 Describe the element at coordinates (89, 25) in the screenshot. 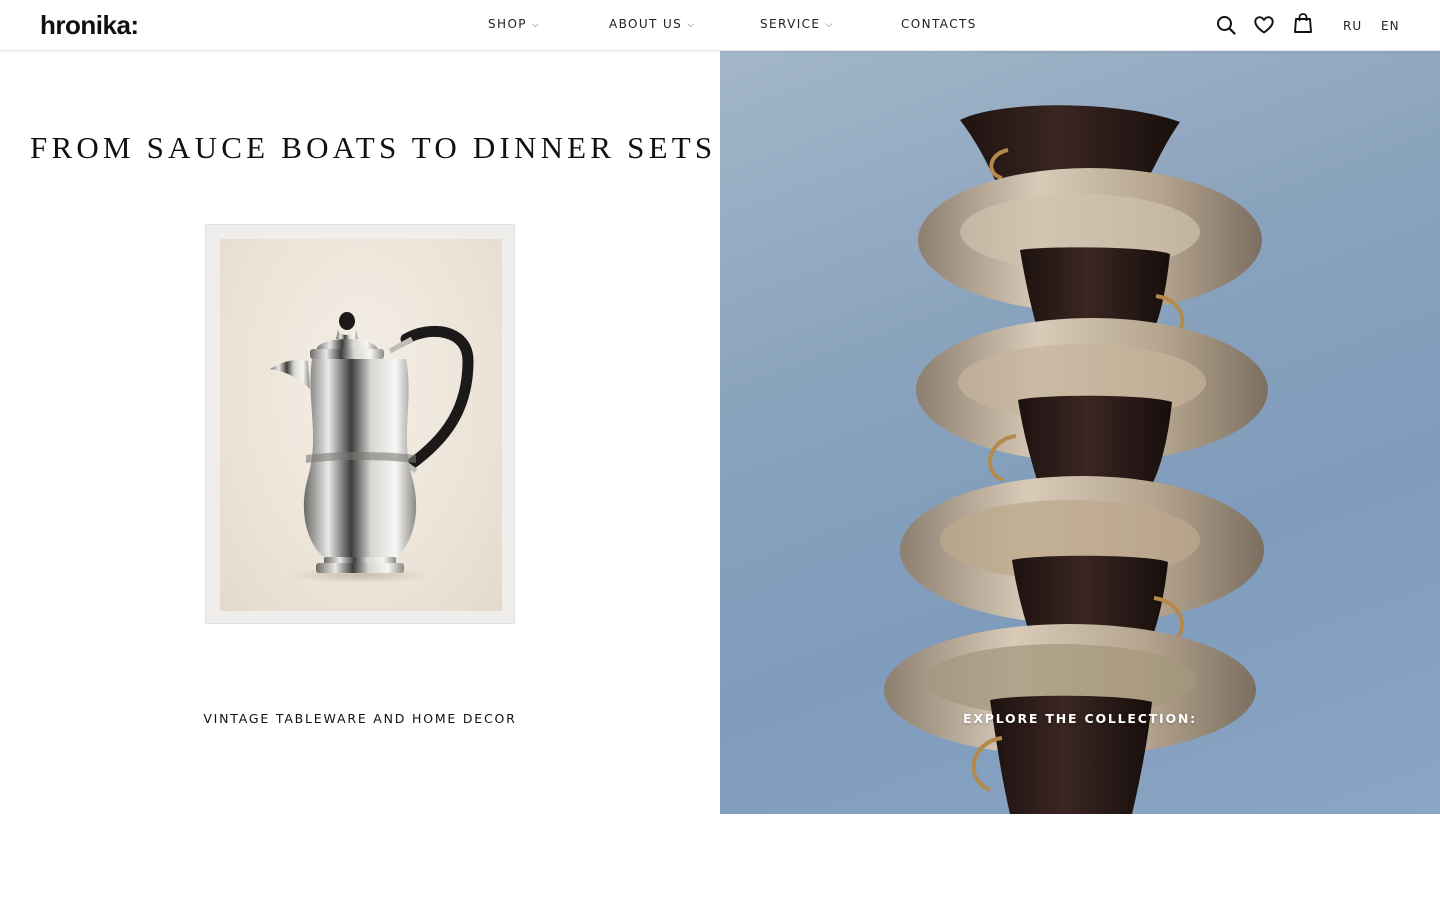

I see `logo: hronika:` at that location.